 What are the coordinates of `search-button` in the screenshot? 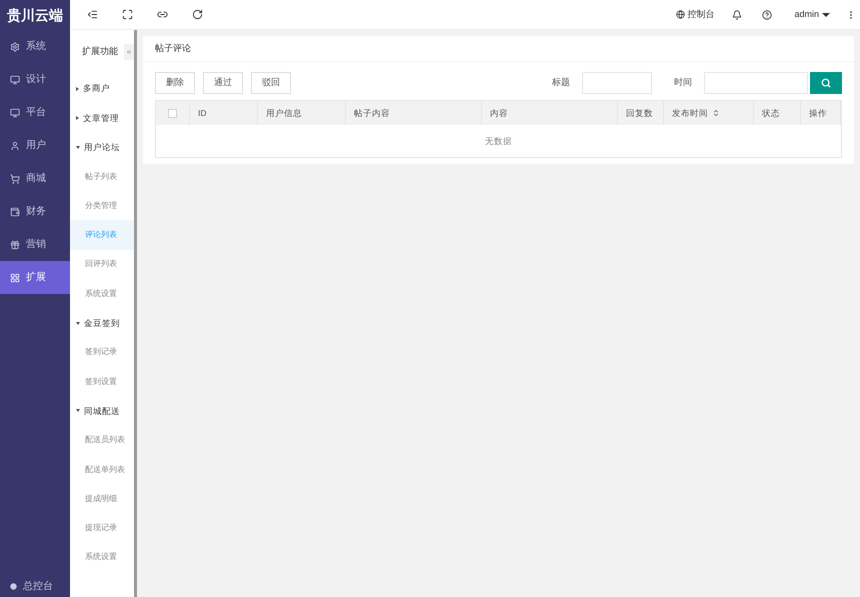 It's located at (826, 83).